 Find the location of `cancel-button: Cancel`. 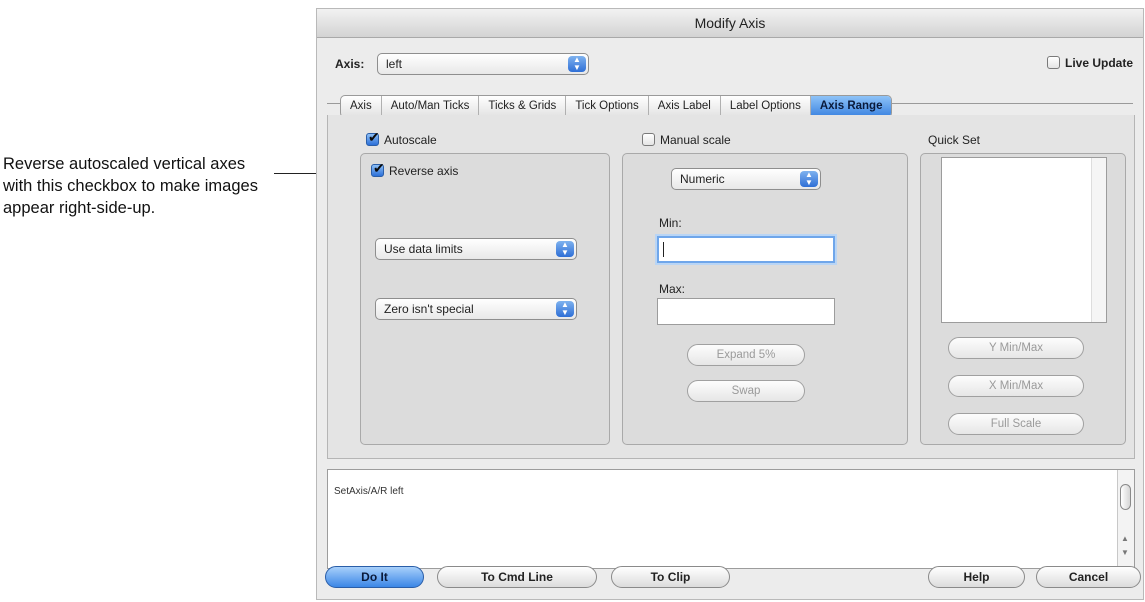

cancel-button: Cancel is located at coordinates (1088, 577).